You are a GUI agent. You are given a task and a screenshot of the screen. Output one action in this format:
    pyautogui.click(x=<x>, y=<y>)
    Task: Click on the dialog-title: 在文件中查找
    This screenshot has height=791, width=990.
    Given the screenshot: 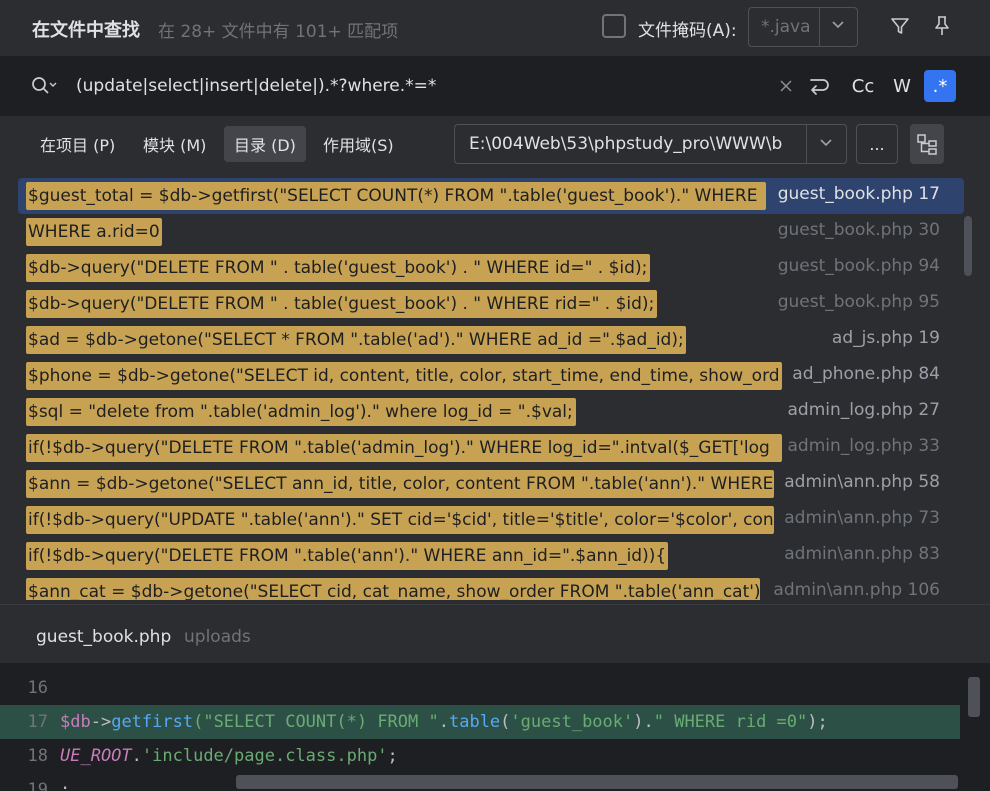 What is the action you would take?
    pyautogui.click(x=86, y=30)
    